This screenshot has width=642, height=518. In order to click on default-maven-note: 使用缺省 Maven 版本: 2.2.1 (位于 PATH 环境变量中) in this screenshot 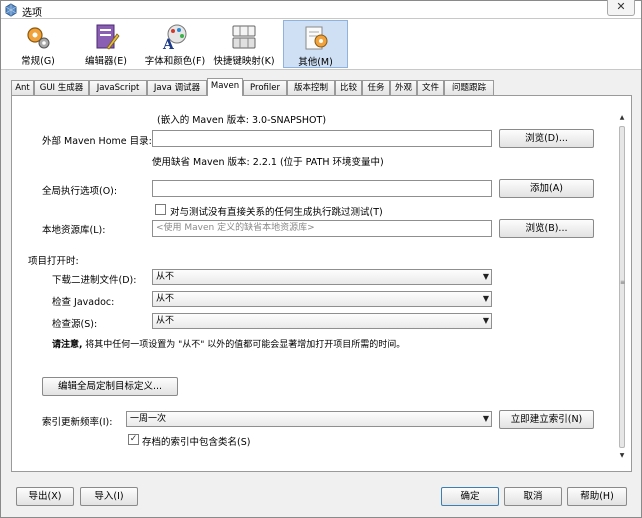, I will do `click(268, 162)`.